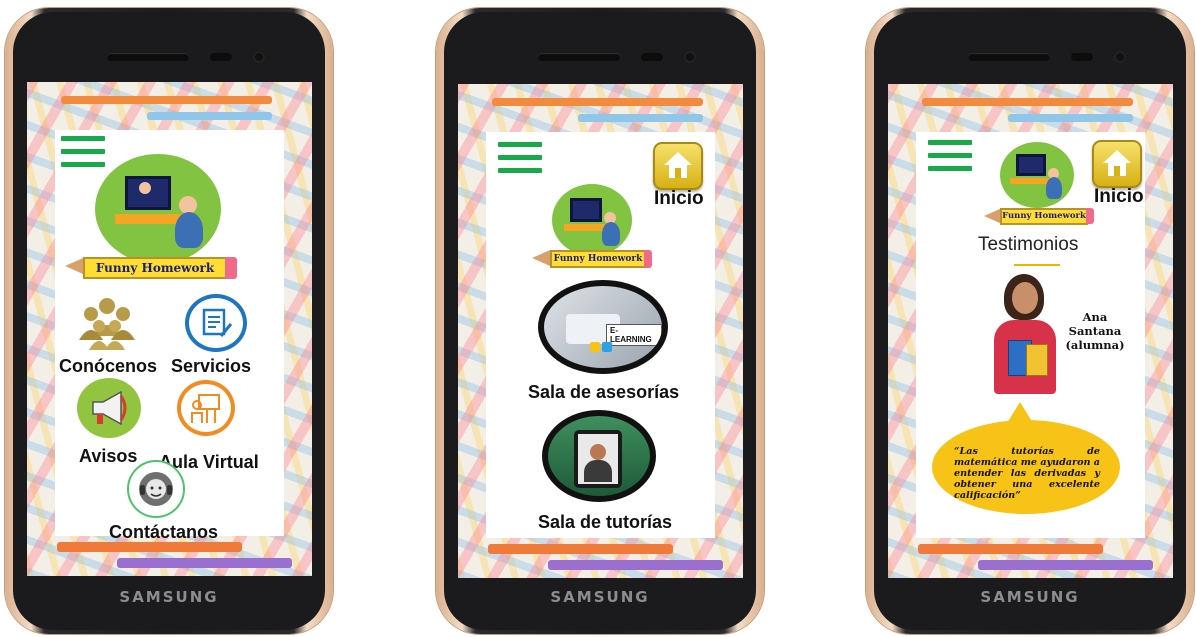 This screenshot has height=637, width=1196. Describe the element at coordinates (1095, 324) in the screenshot. I see `student-name-text: Ana Santana` at that location.